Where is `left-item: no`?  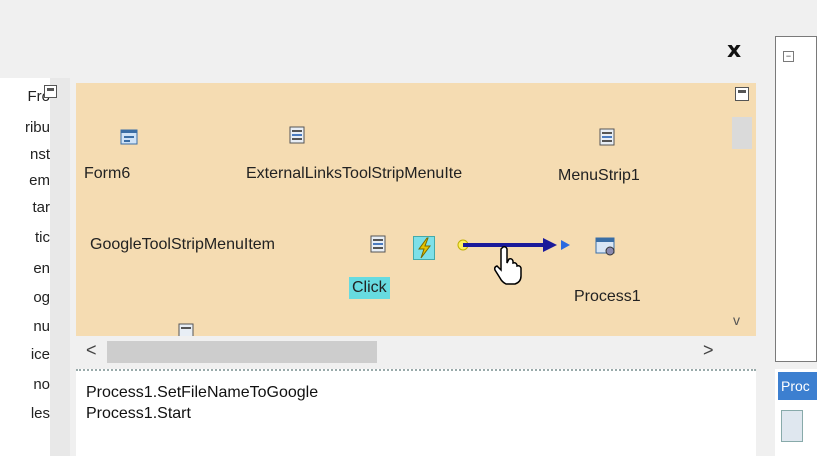
left-item: no is located at coordinates (25, 386).